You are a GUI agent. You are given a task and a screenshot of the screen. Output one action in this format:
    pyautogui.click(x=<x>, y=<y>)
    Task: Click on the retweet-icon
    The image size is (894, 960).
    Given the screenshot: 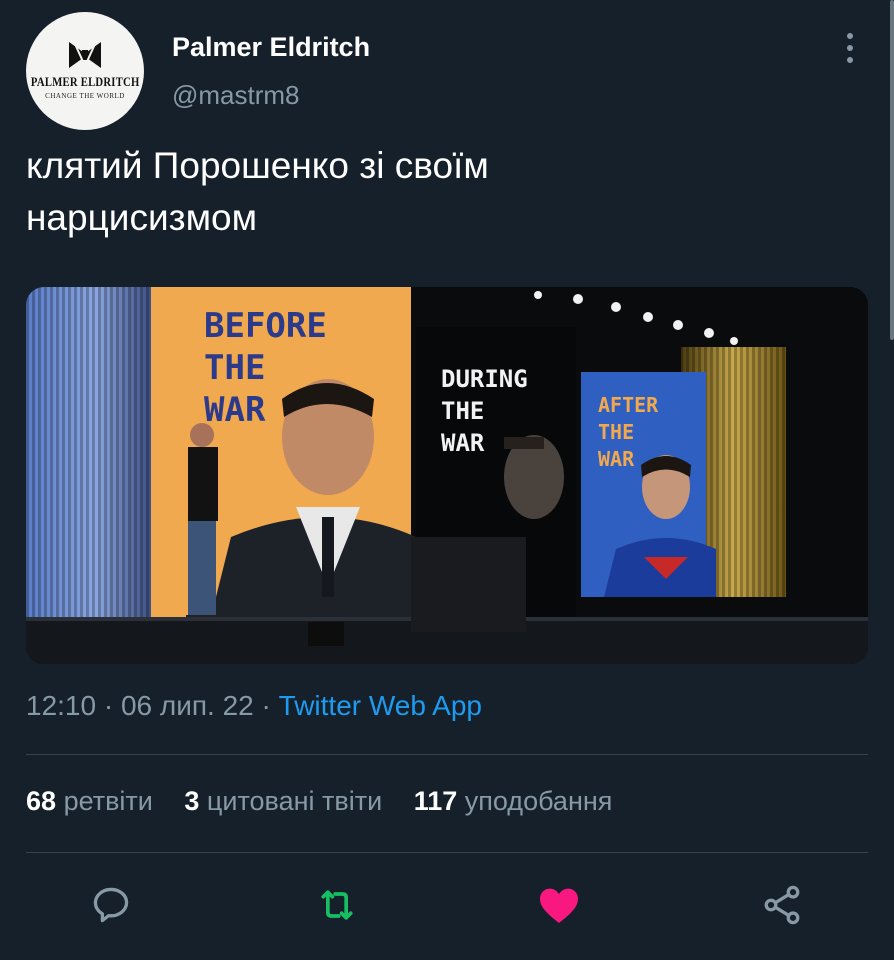 What is the action you would take?
    pyautogui.click(x=337, y=905)
    